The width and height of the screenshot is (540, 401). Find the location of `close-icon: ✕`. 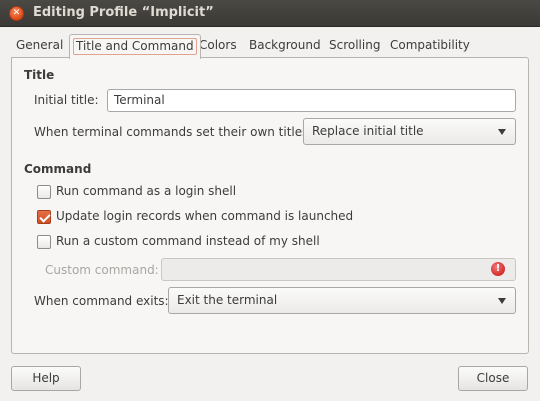

close-icon: ✕ is located at coordinates (16, 13).